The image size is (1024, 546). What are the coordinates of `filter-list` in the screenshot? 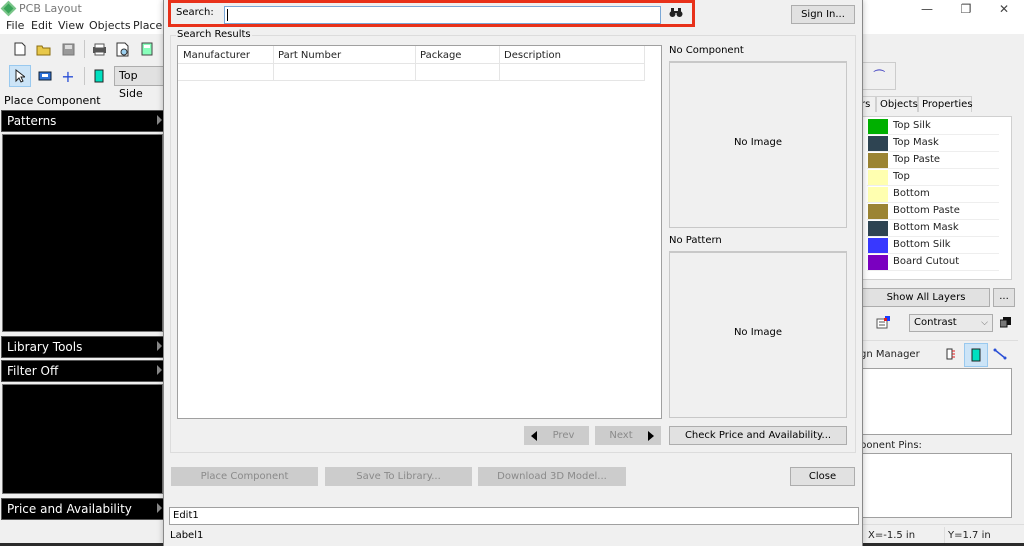 It's located at (82, 439).